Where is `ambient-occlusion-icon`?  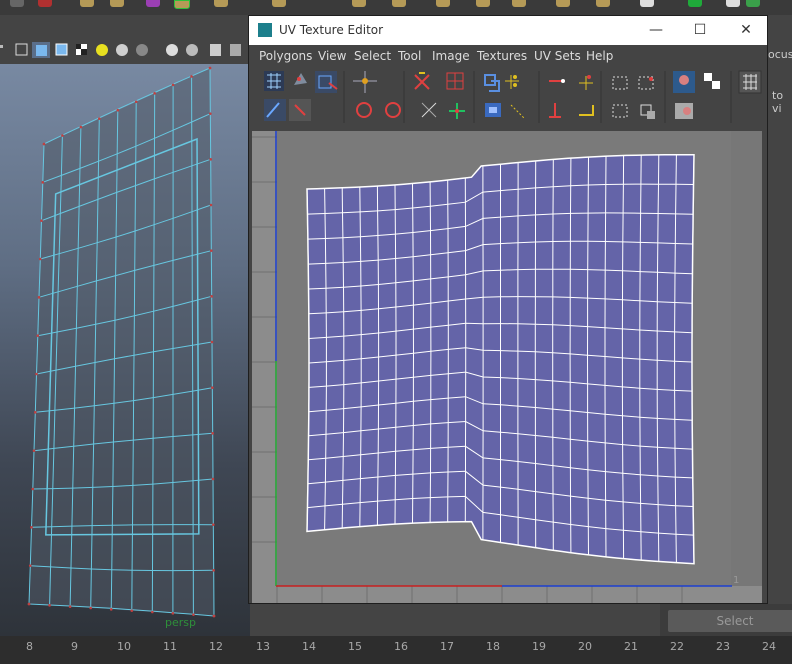
ambient-occlusion-icon is located at coordinates (142, 50).